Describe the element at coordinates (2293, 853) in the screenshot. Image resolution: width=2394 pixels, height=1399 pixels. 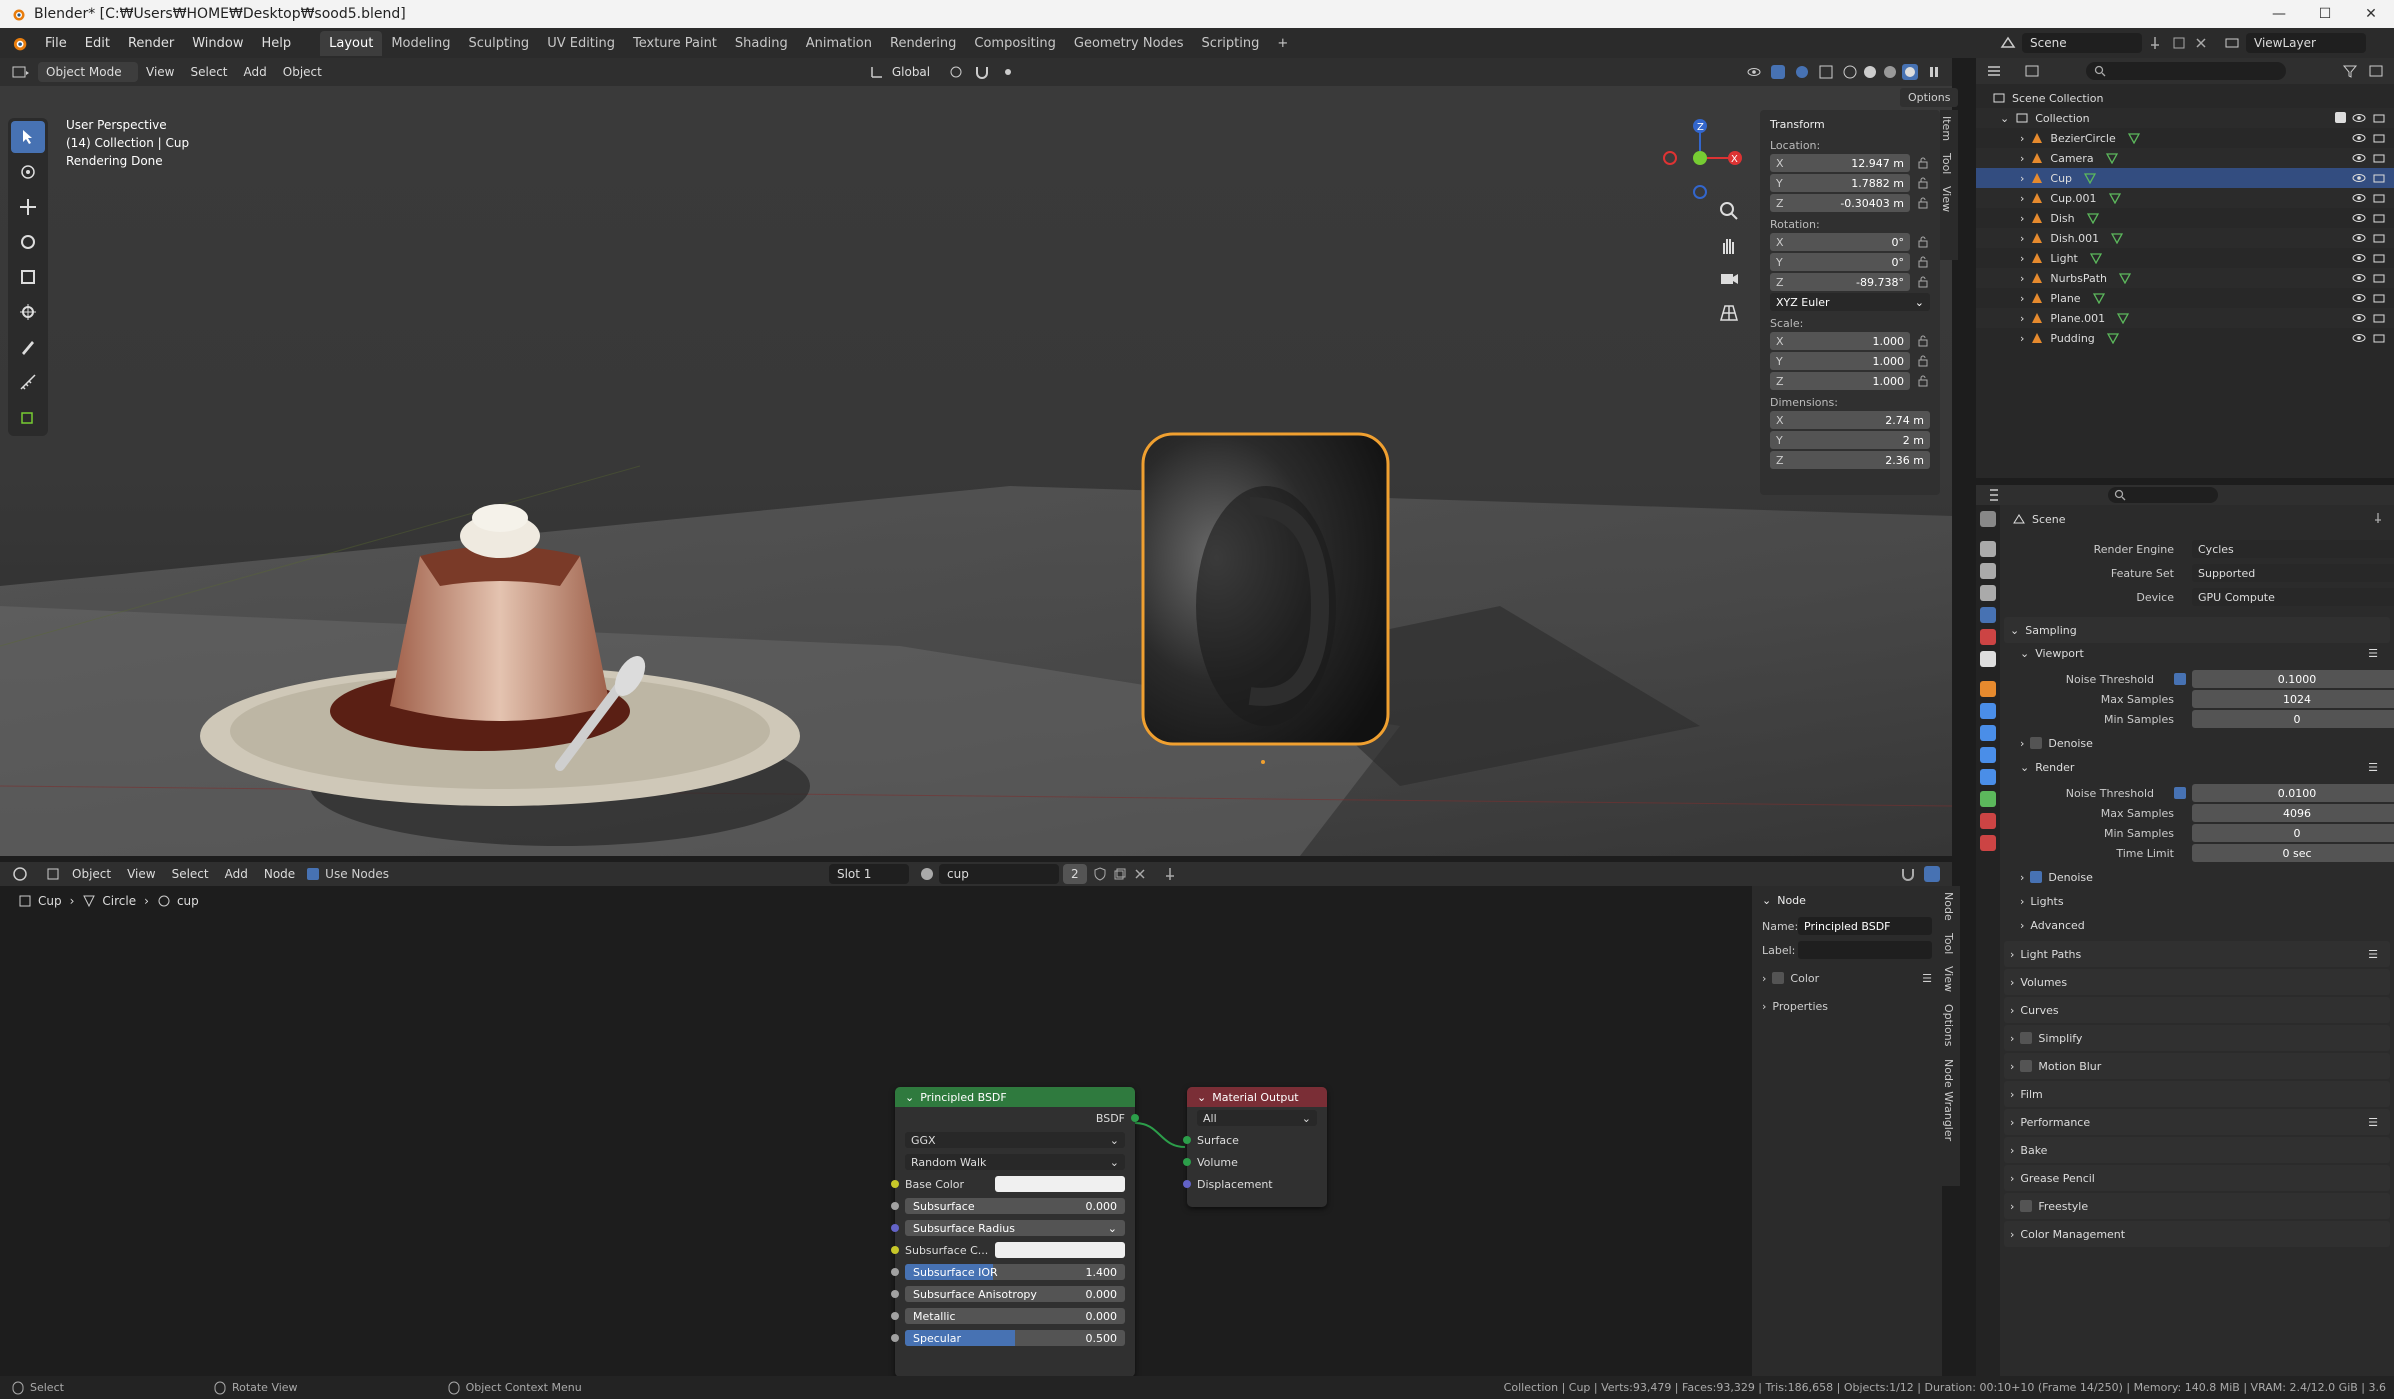
I see `time-limit-field: 0 sec` at that location.